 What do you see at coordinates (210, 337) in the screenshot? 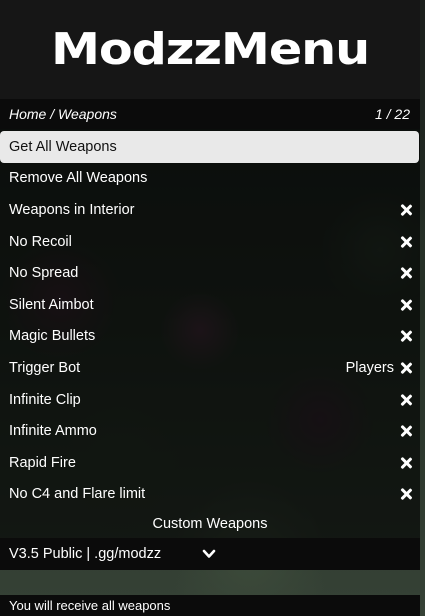
I see `option-magic-bullets: Magic Bullets` at bounding box center [210, 337].